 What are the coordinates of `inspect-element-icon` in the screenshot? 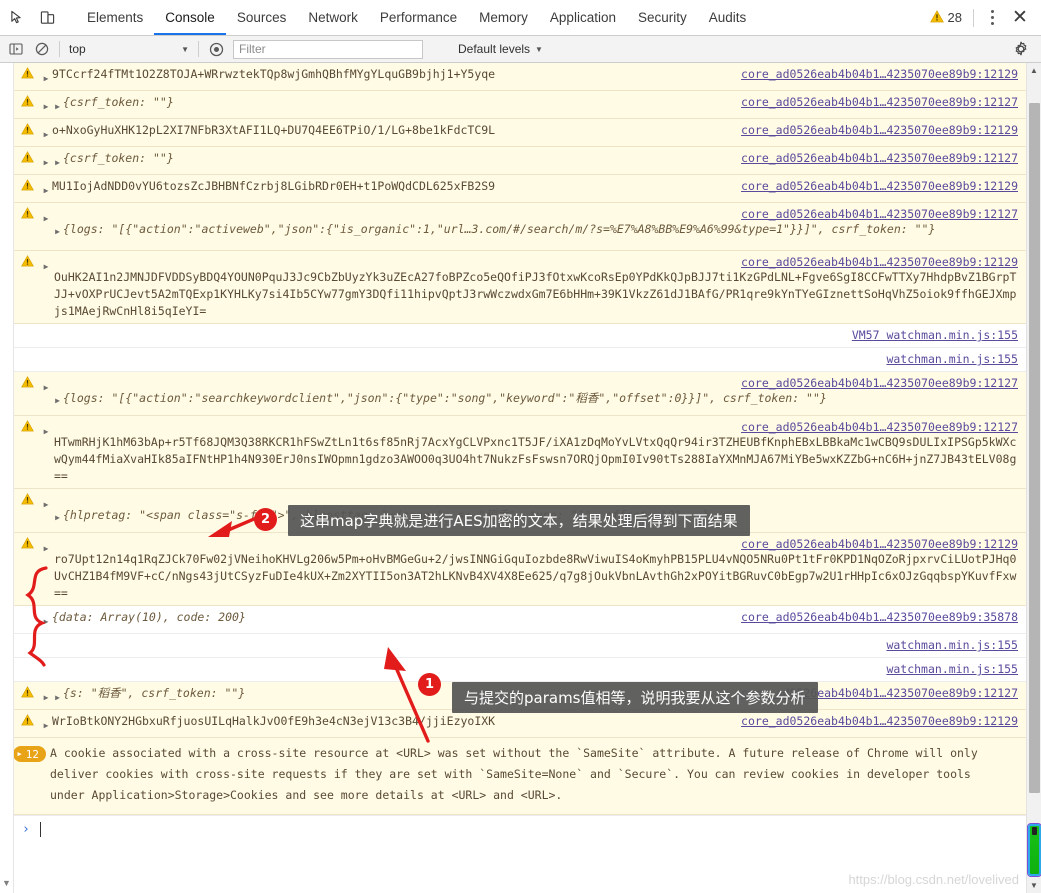 It's located at (17, 17).